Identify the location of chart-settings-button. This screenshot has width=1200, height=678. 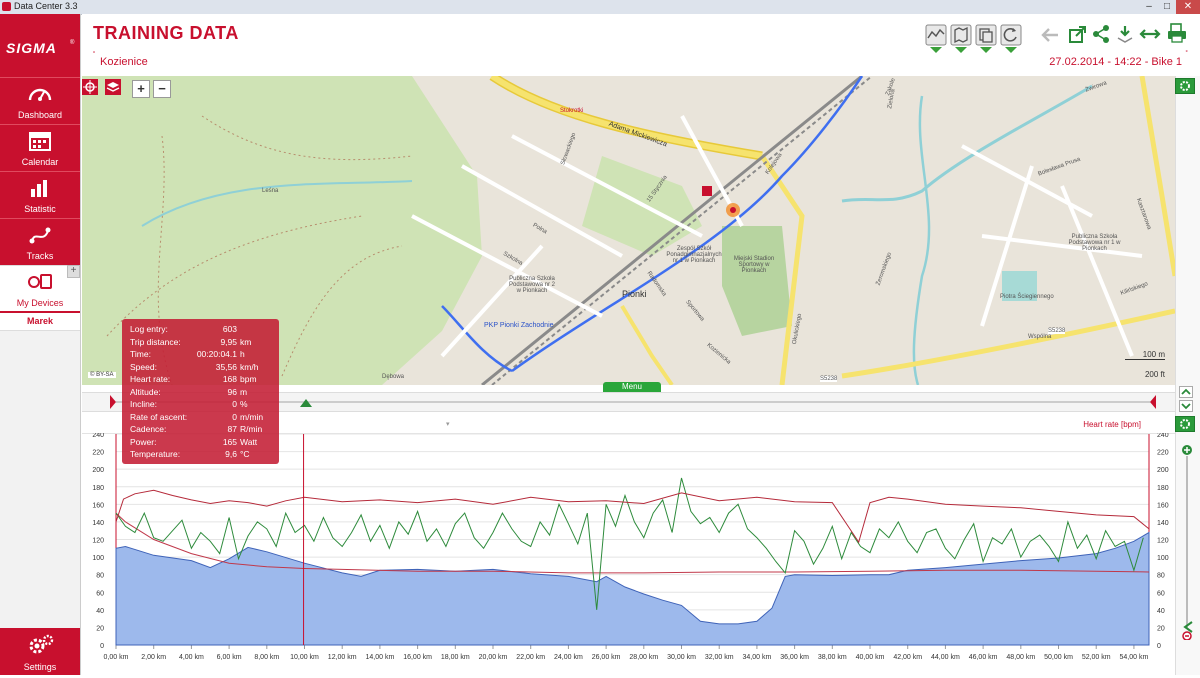
(1185, 424).